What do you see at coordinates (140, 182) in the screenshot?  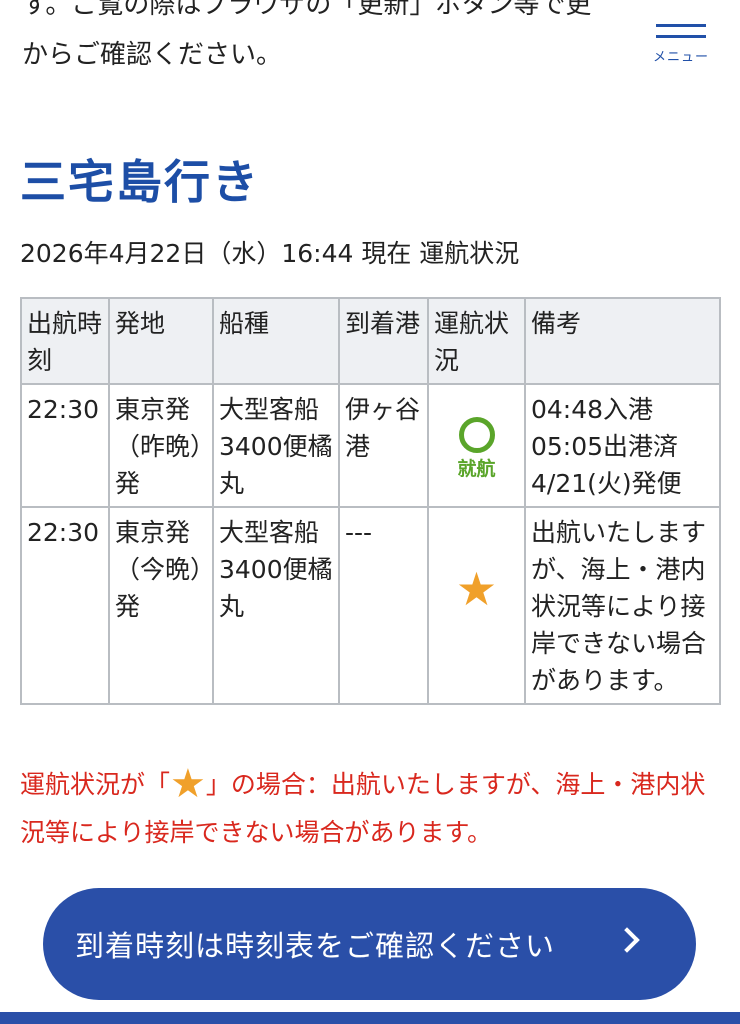 I see `section-title: 三宅島行き` at bounding box center [140, 182].